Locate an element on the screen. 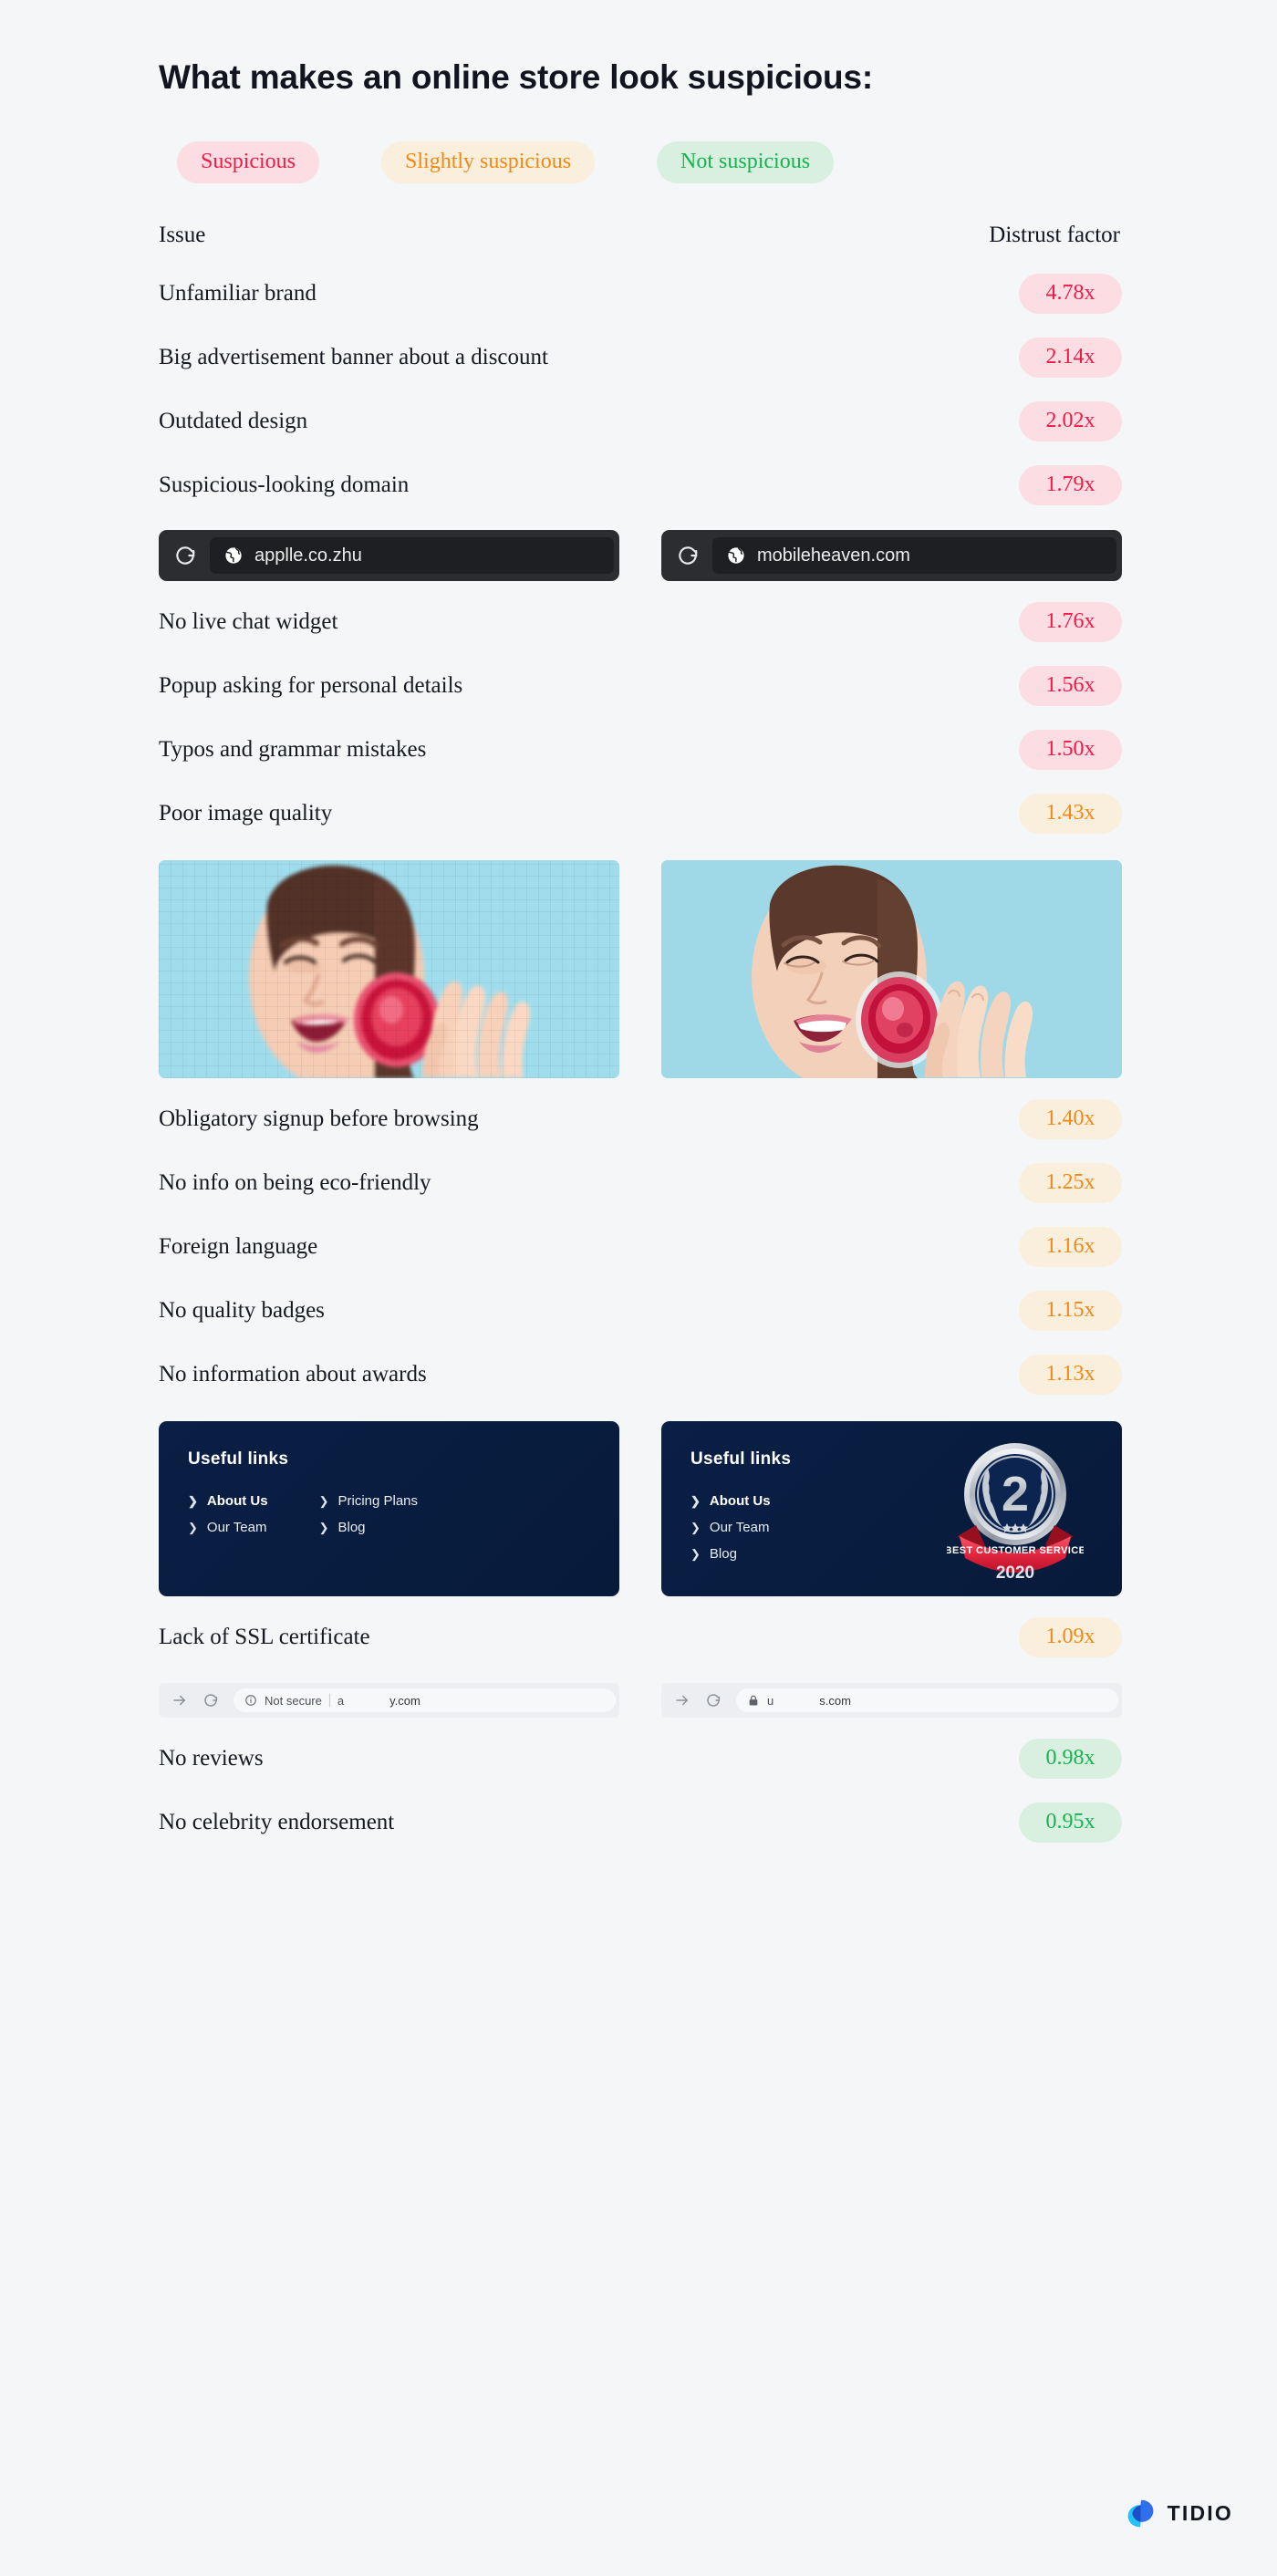  globe-icon is located at coordinates (233, 555).